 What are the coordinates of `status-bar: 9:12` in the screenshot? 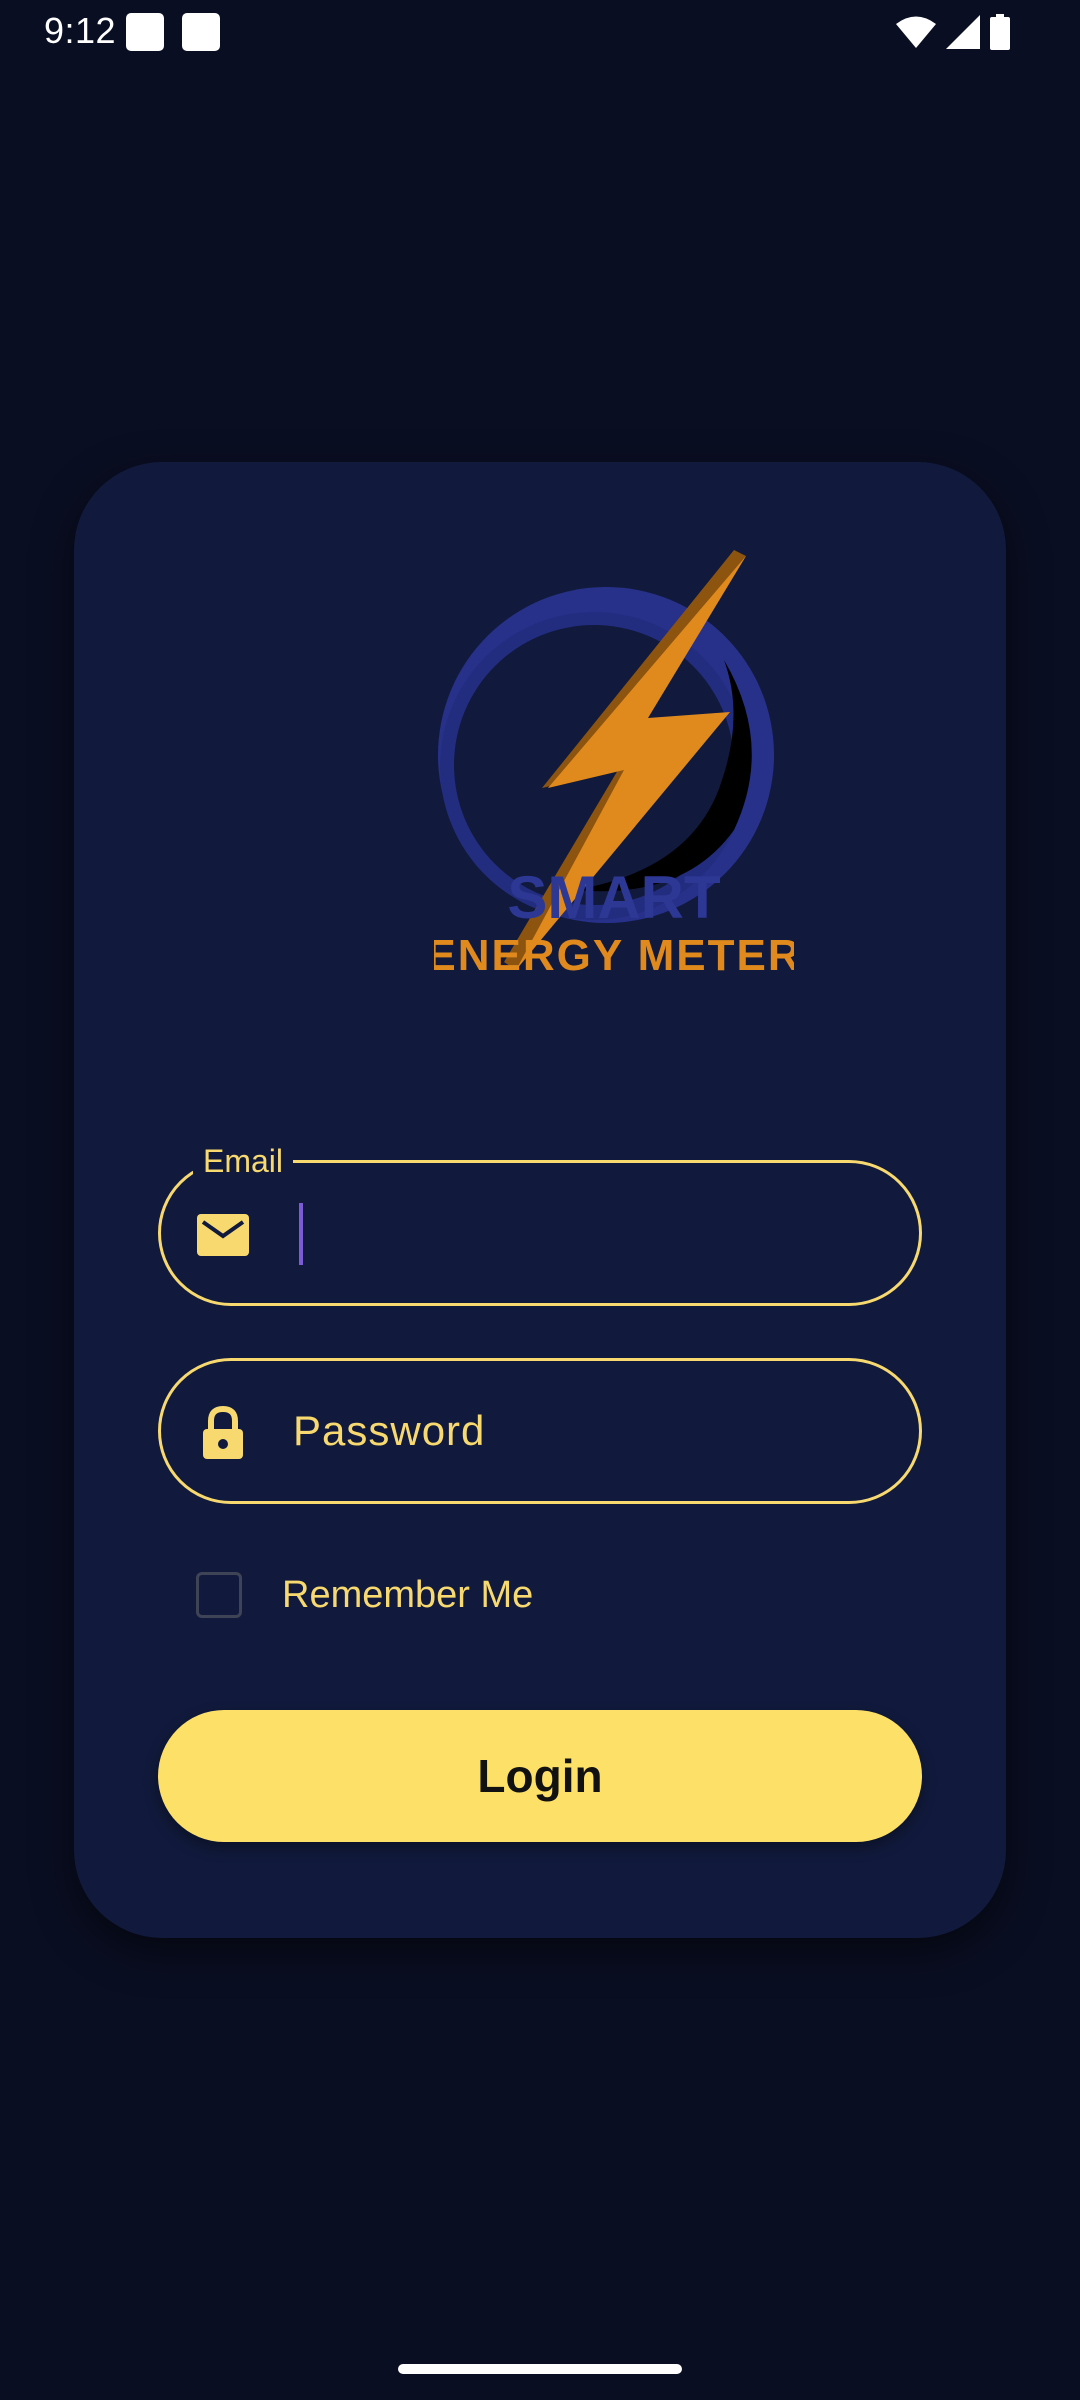 It's located at (540, 32).